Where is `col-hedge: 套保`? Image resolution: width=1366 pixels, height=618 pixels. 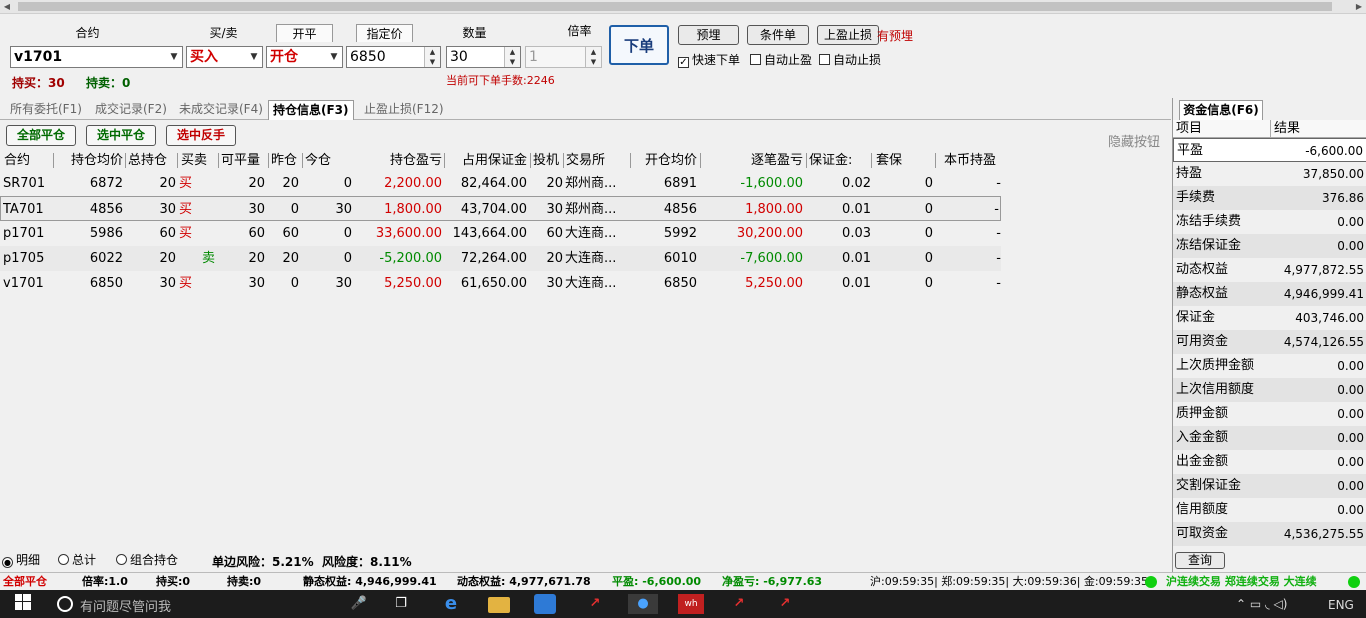
col-hedge: 套保 is located at coordinates (896, 161).